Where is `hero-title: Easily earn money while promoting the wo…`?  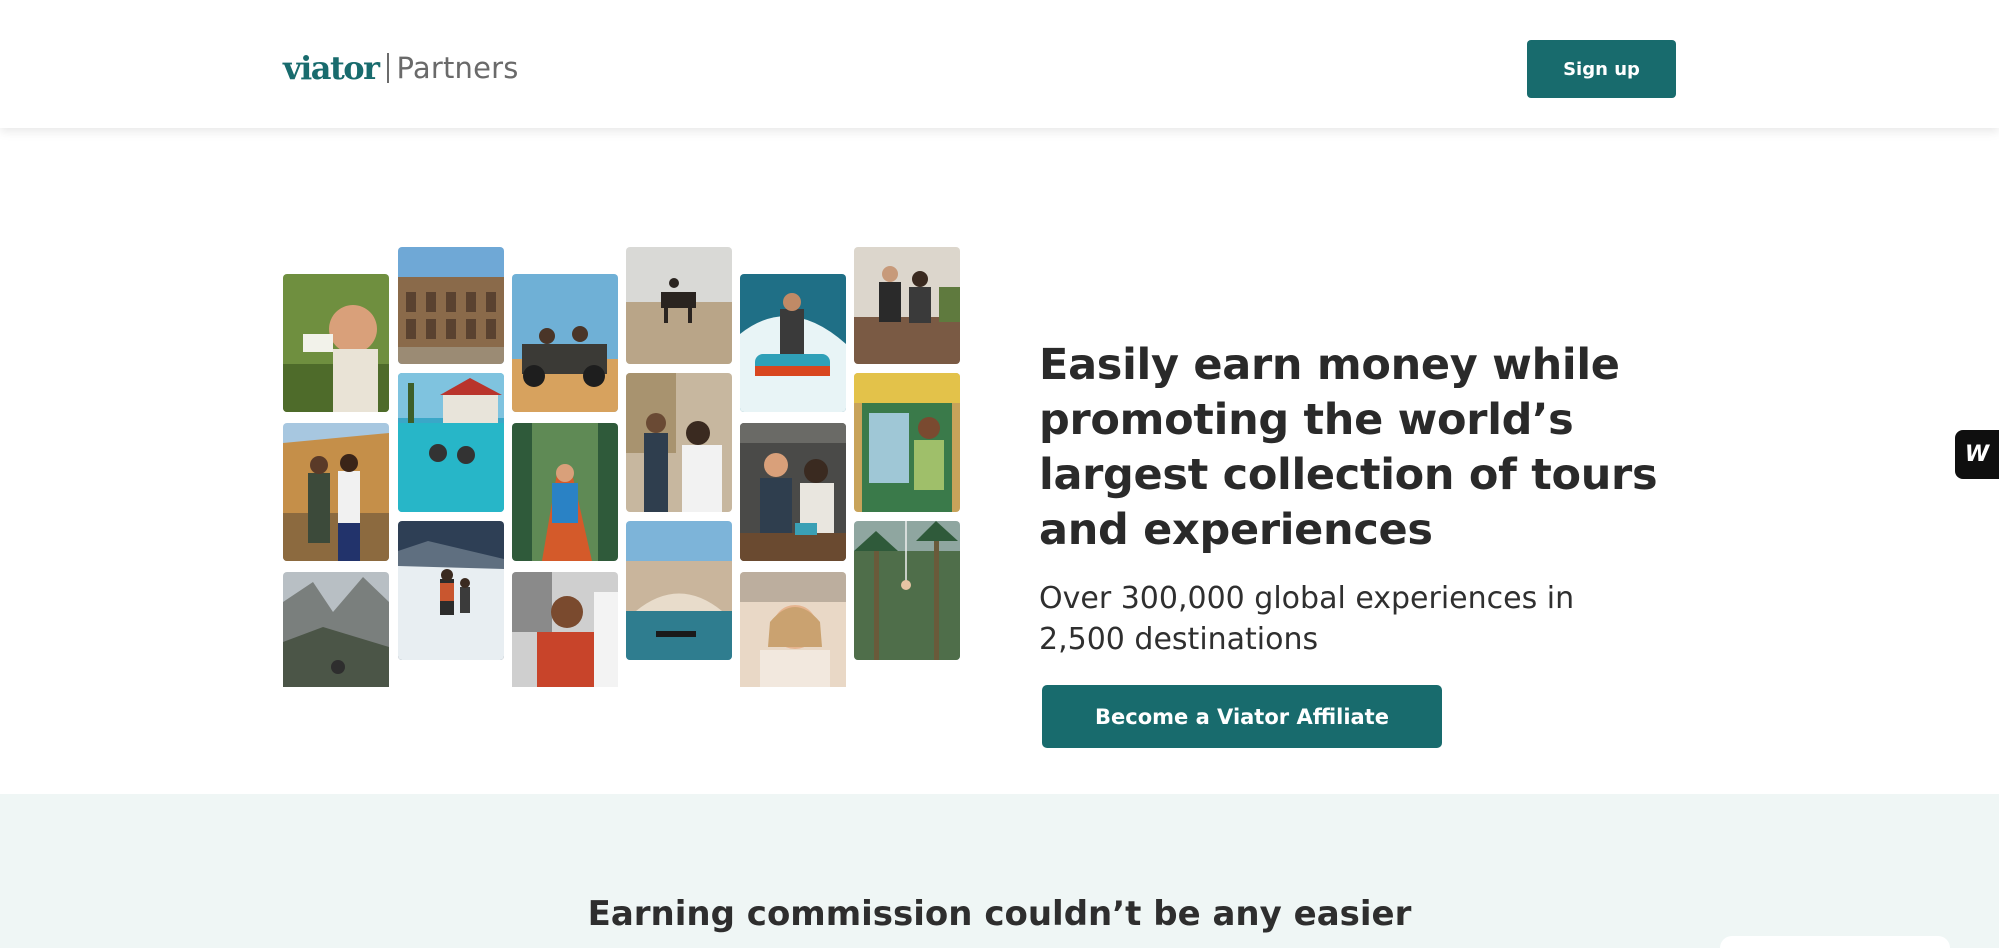 hero-title: Easily earn money while promoting the wo… is located at coordinates (1348, 447).